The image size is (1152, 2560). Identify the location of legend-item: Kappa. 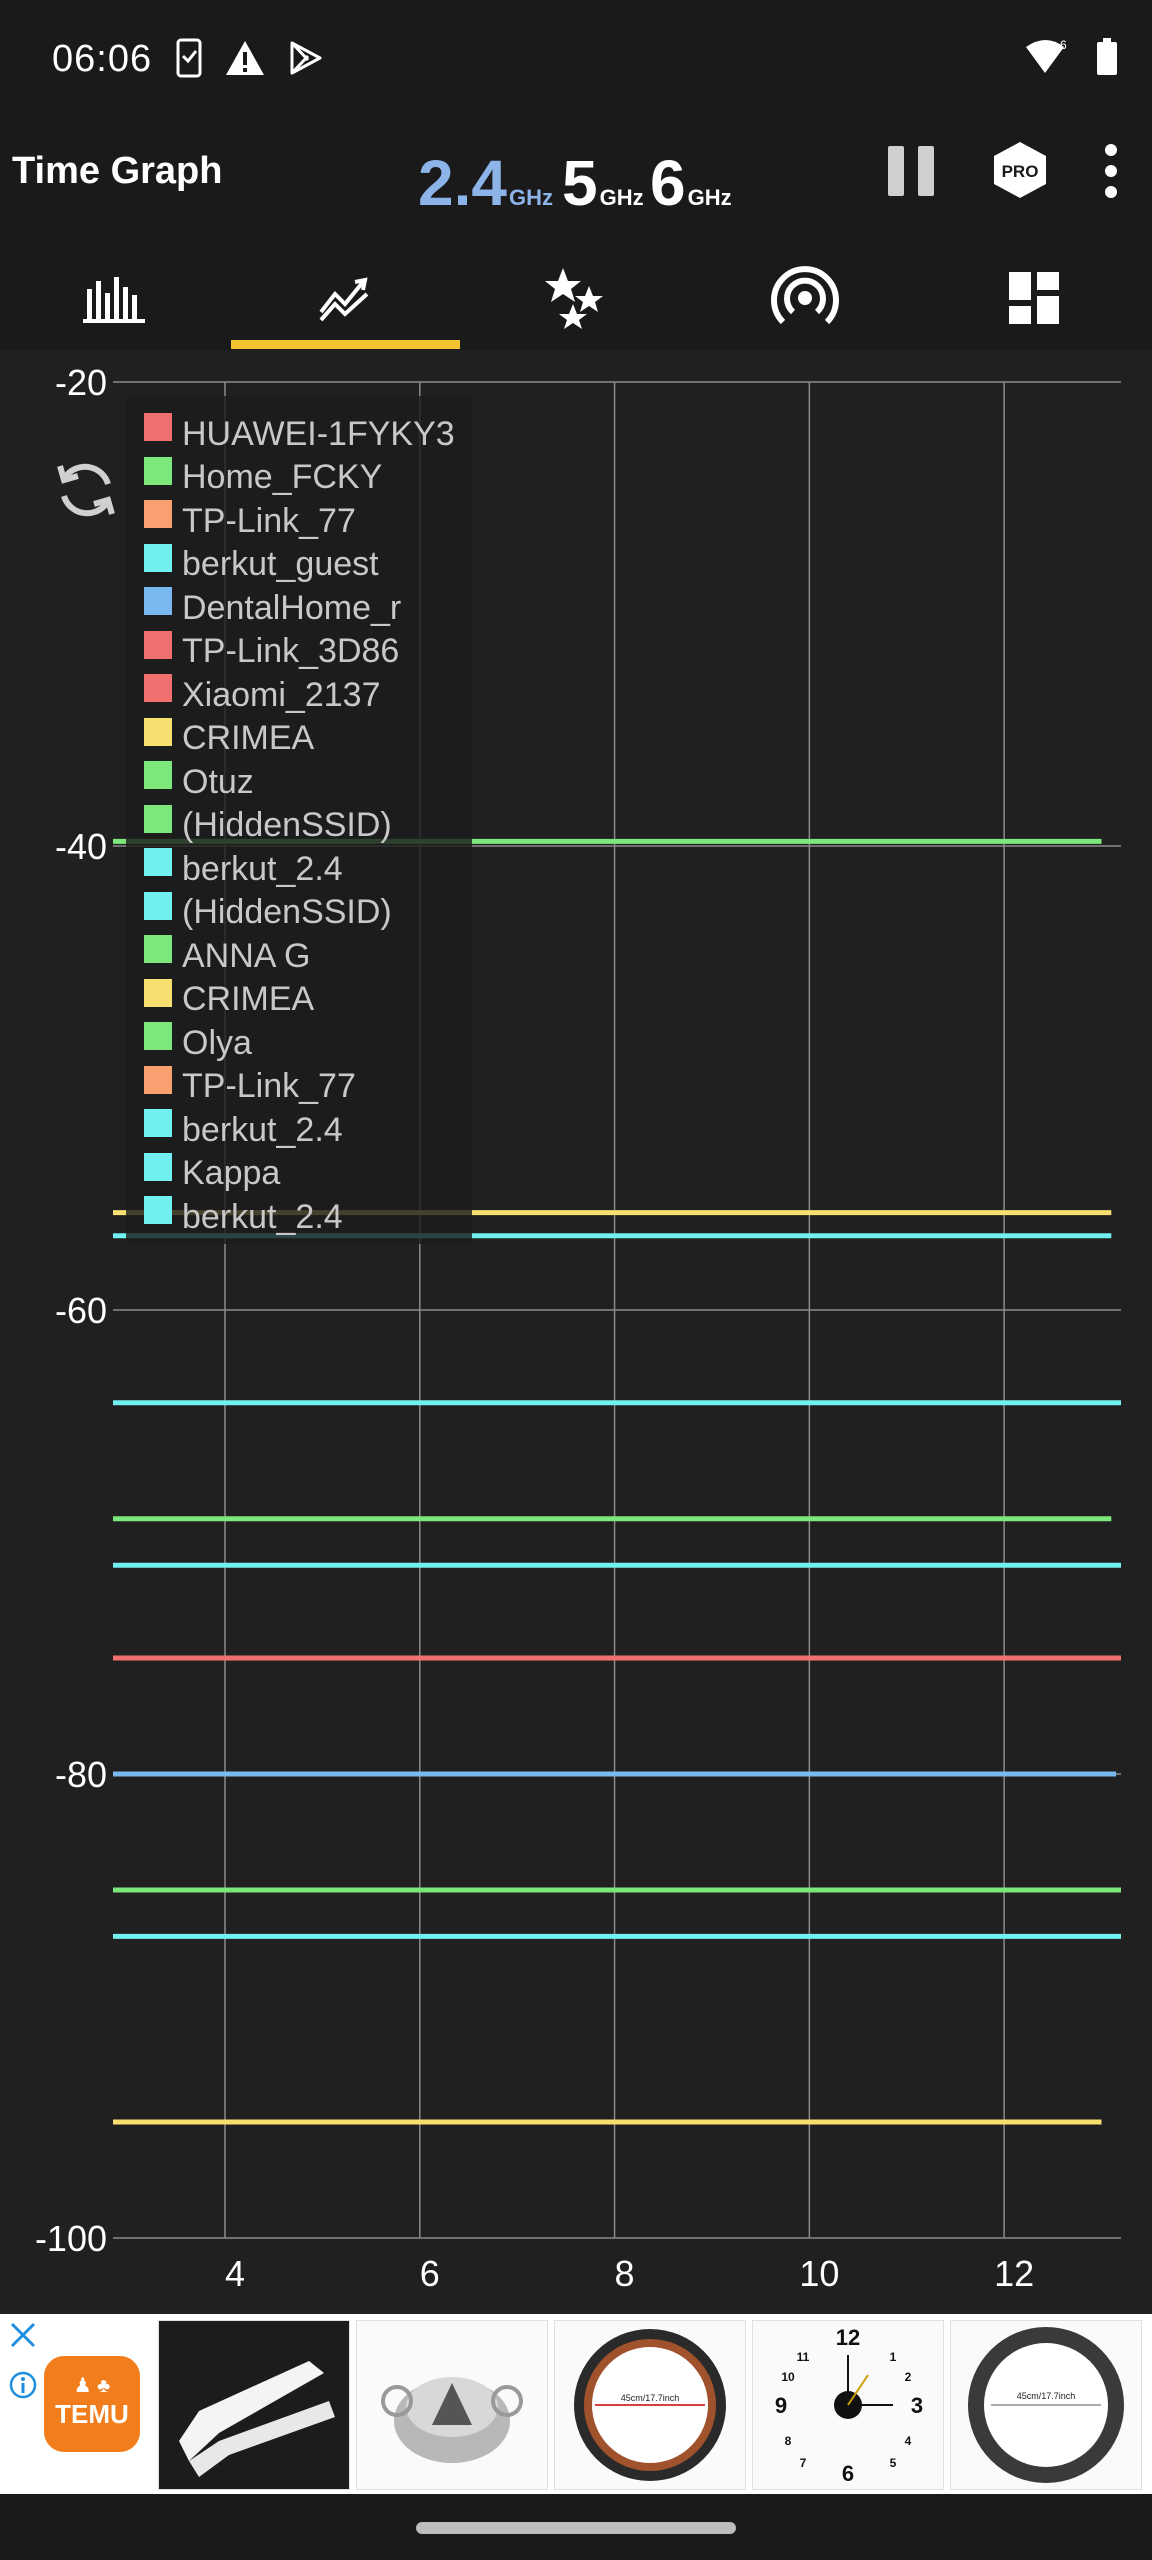
(212, 1173).